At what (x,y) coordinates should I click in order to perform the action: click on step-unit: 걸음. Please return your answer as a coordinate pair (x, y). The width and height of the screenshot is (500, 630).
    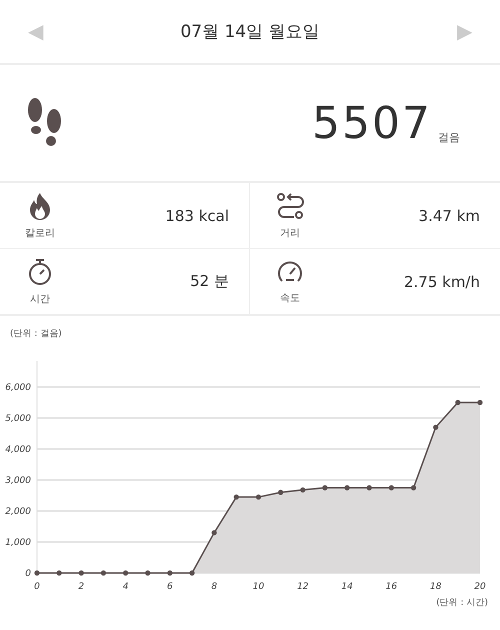
    Looking at the image, I should click on (449, 137).